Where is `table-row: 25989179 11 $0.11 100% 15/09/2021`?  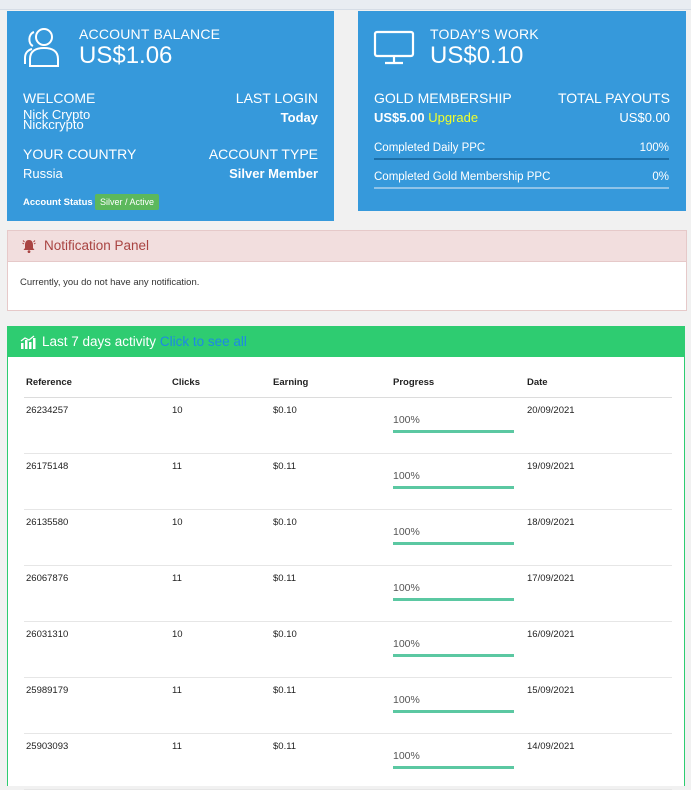
table-row: 25989179 11 $0.11 100% 15/09/2021 is located at coordinates (348, 705).